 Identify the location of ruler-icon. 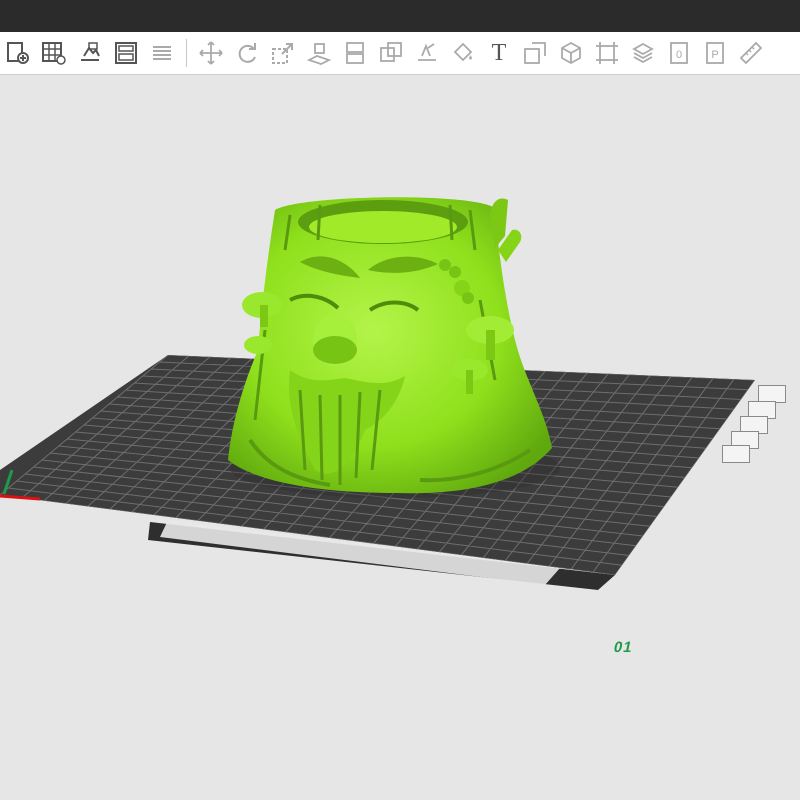
(751, 53).